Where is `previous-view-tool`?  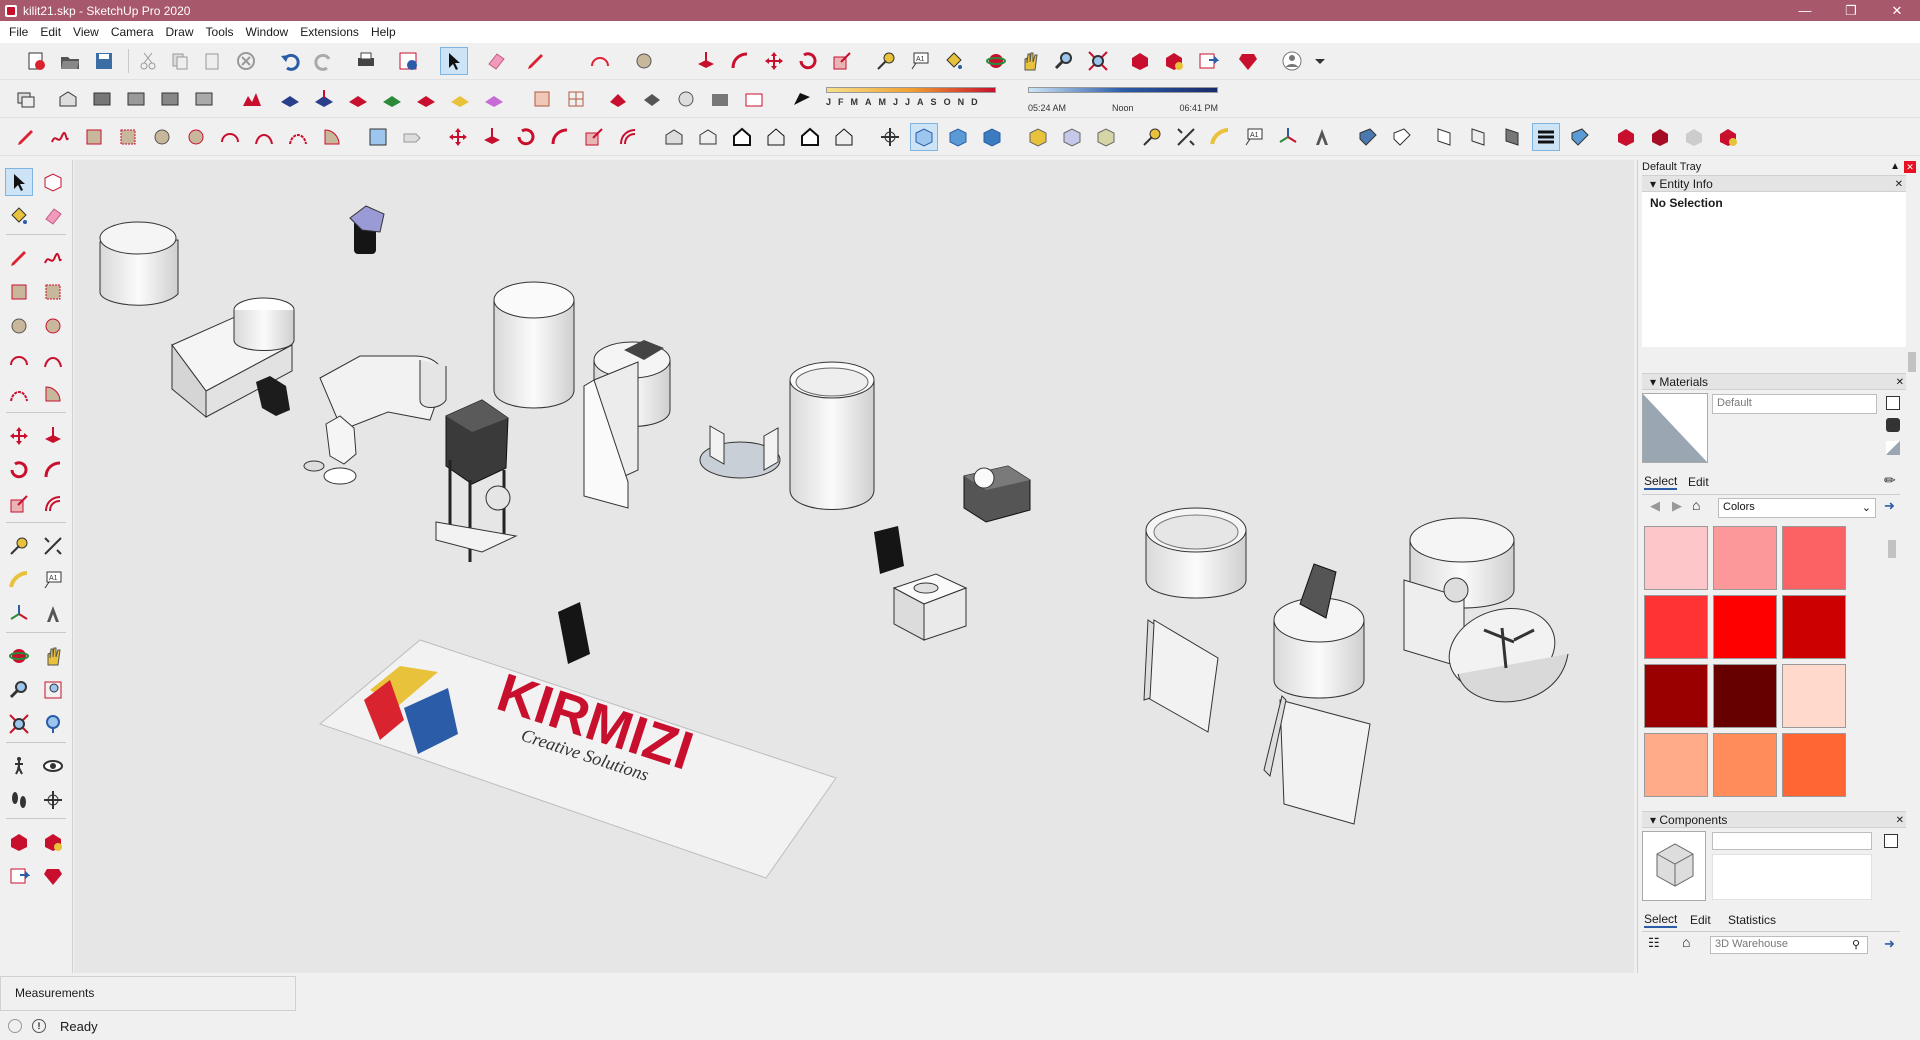 previous-view-tool is located at coordinates (53, 724).